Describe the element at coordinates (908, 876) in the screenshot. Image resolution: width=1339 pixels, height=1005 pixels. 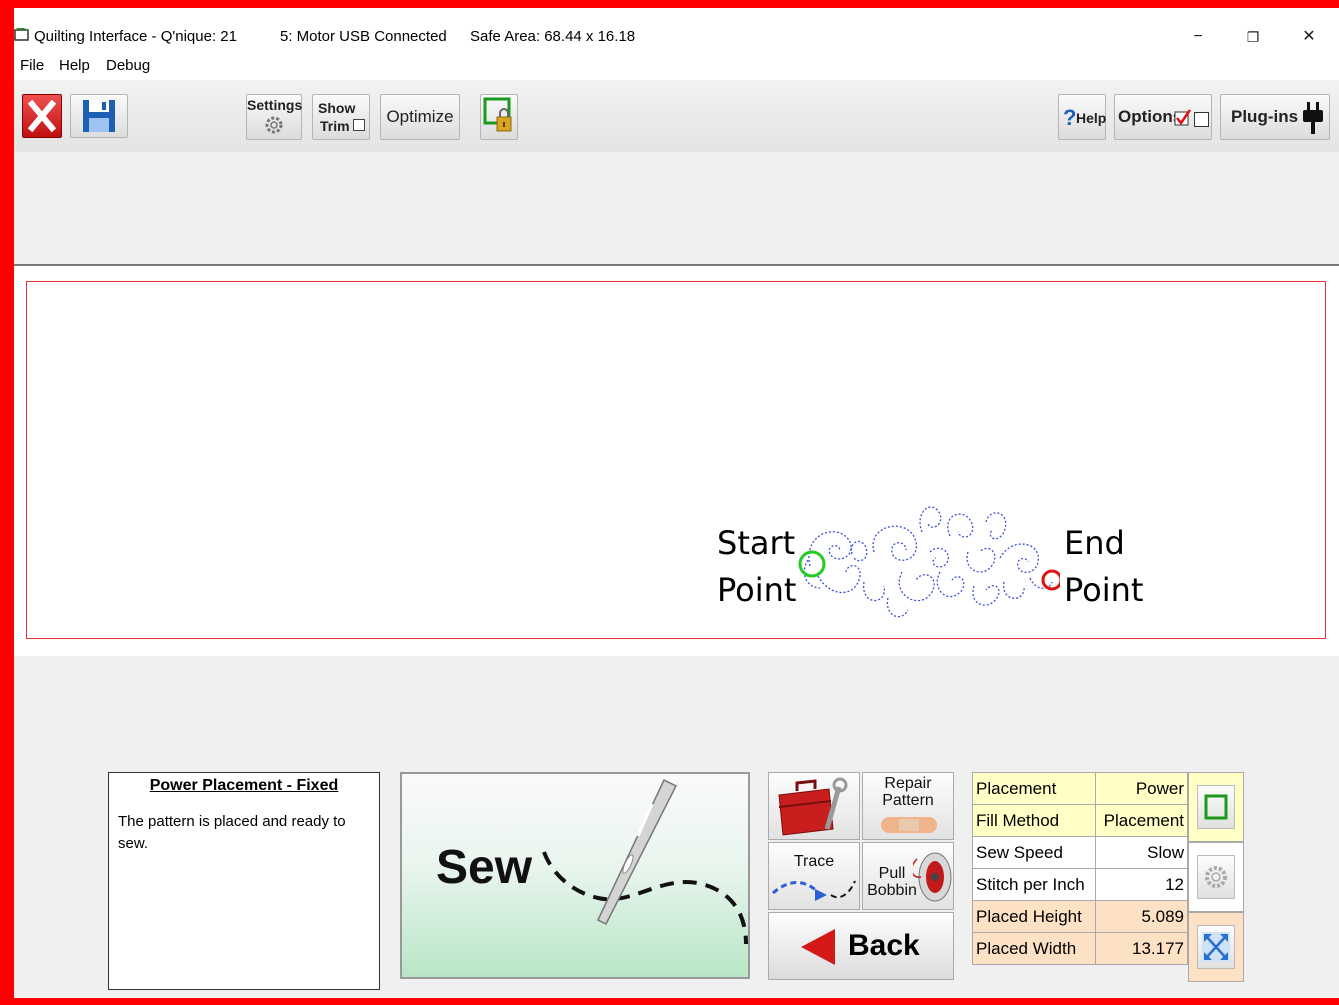
I see `pull-bobbin-button: Pull Bobbin` at that location.